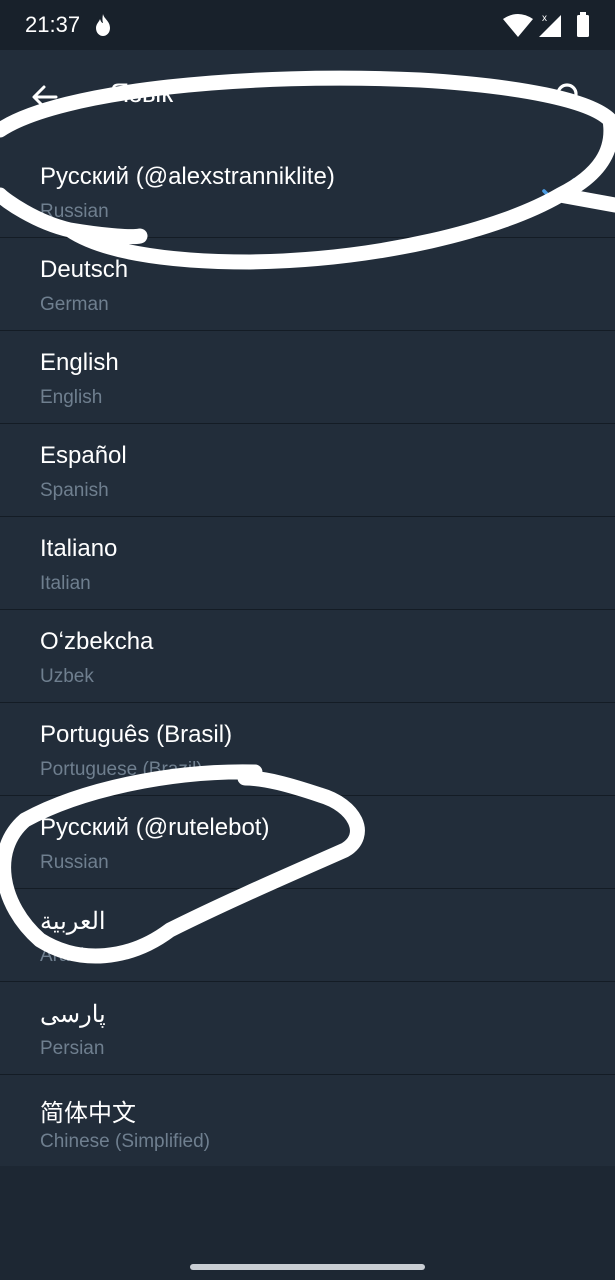 The height and width of the screenshot is (1280, 615). I want to click on language-subtitle: Spanish, so click(74, 490).